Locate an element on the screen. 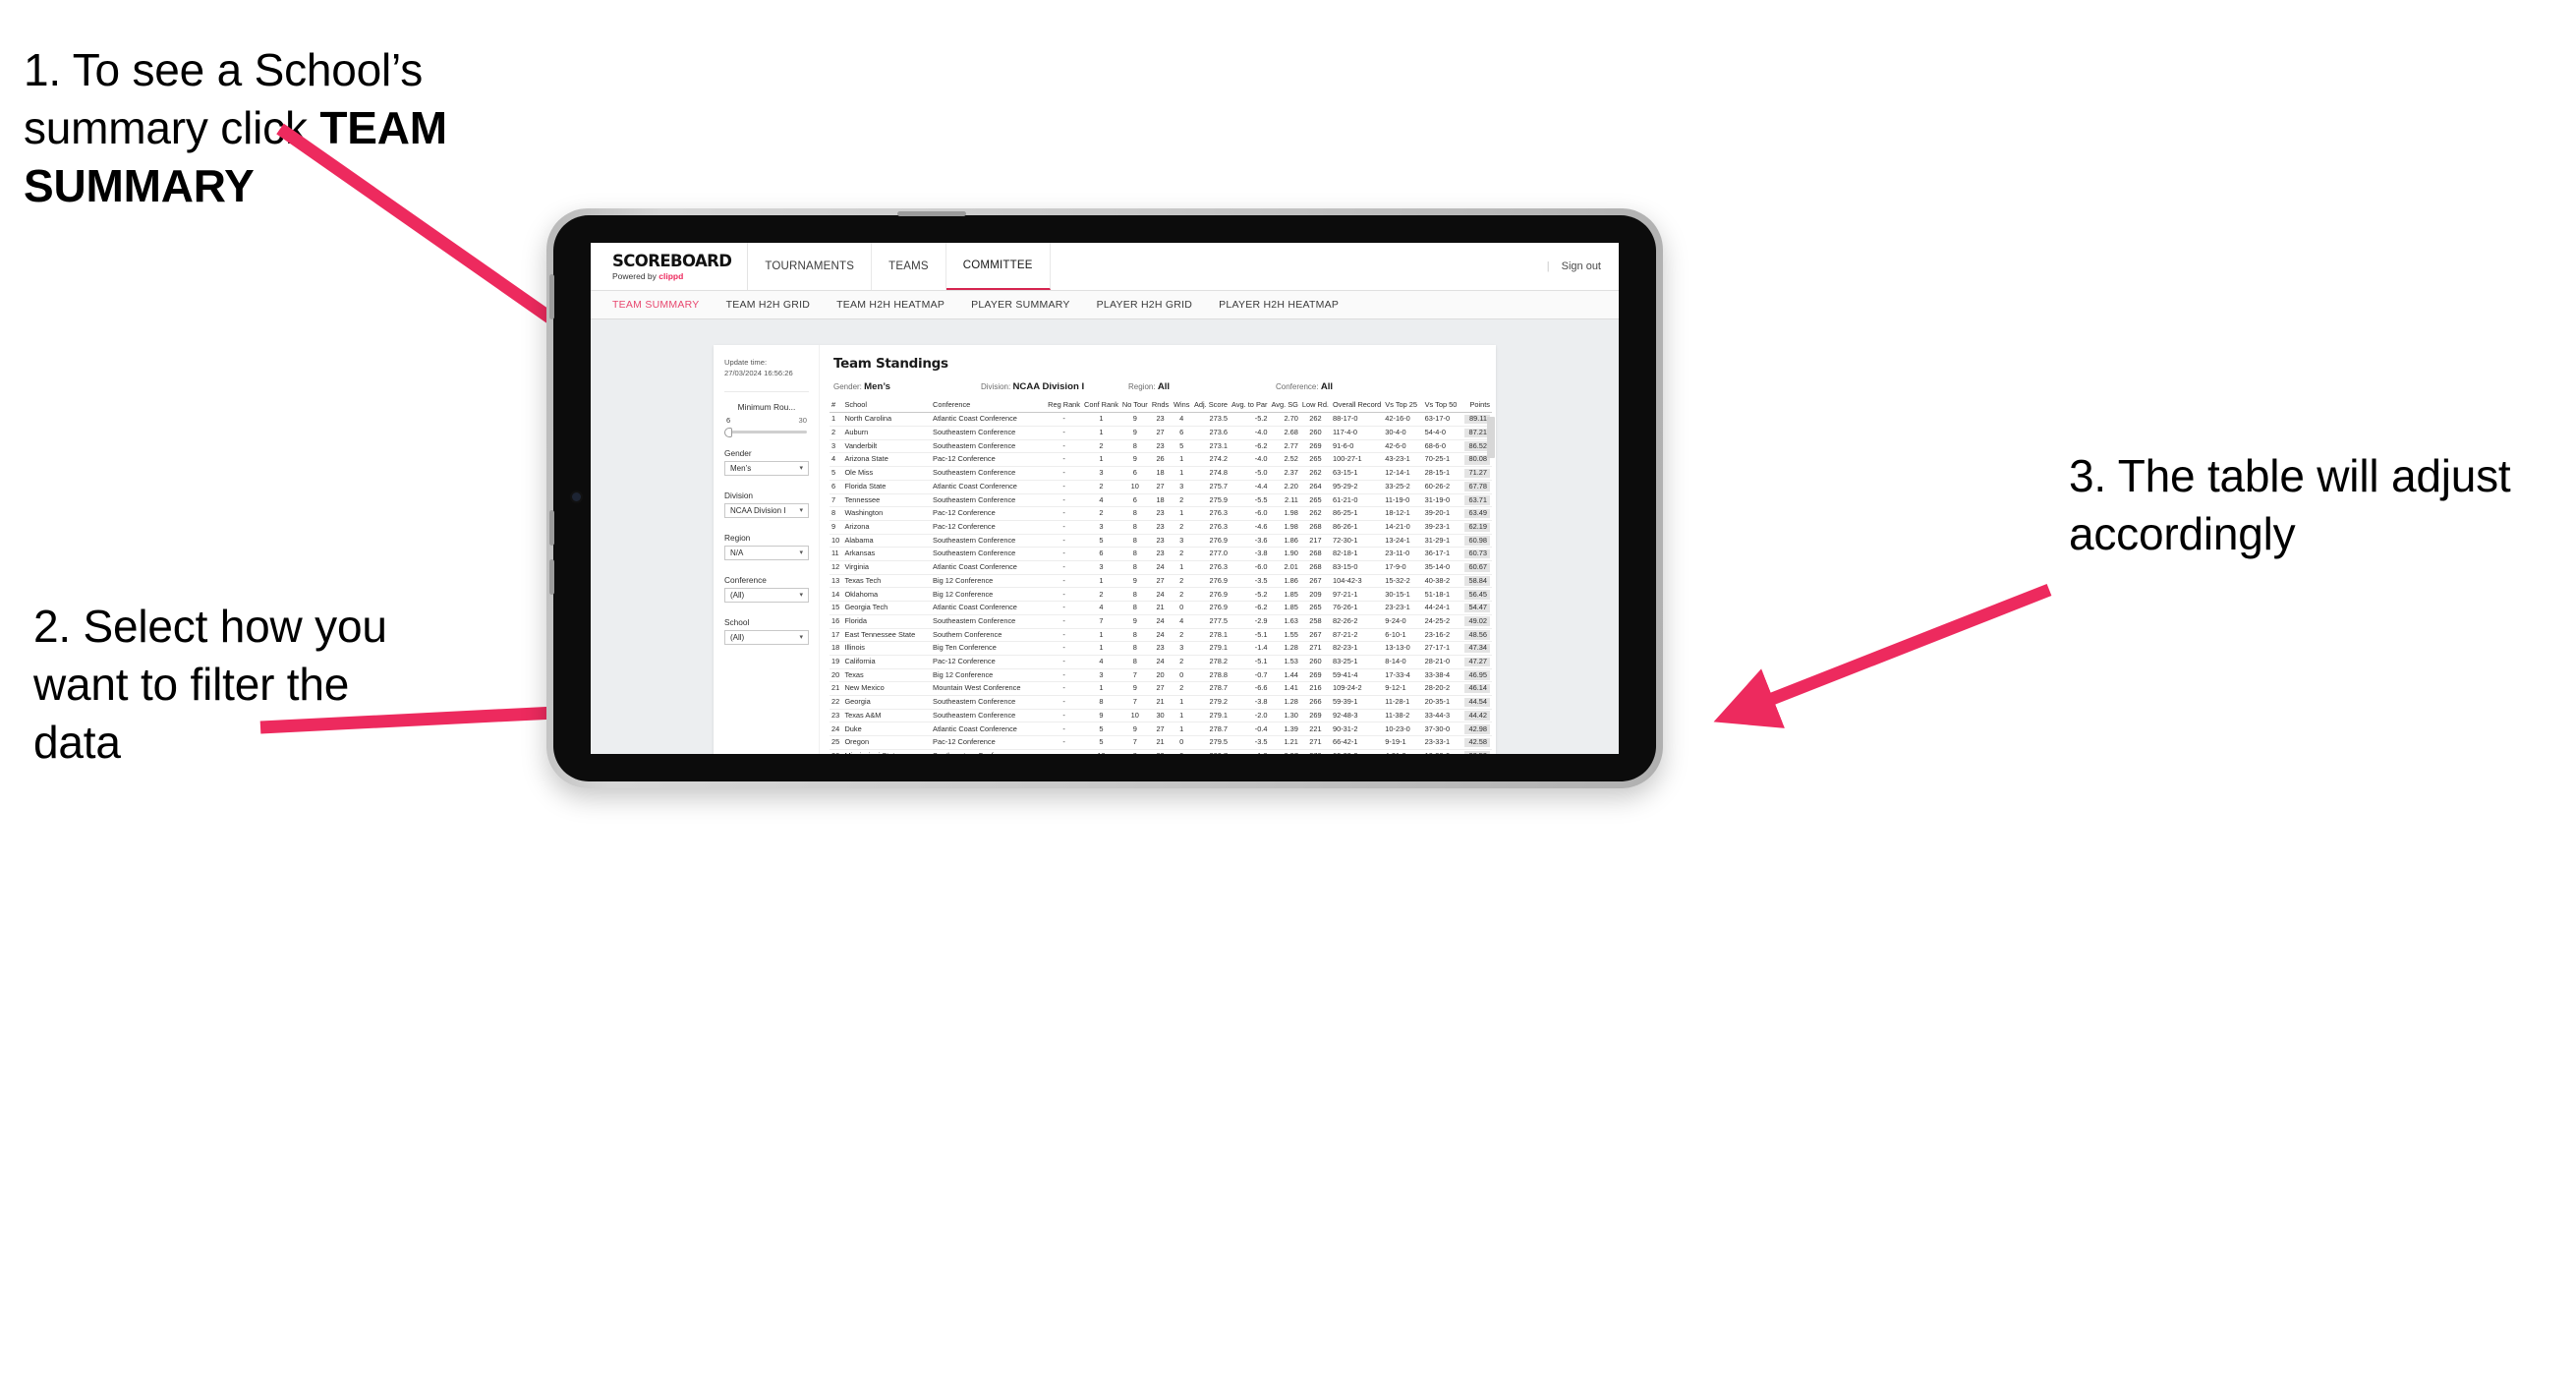  cell-low-rd: 268 is located at coordinates (1315, 554).